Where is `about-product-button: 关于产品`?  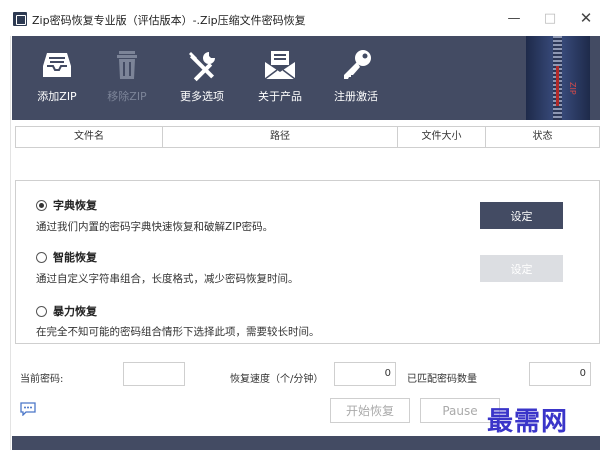
about-product-button: 关于产品 is located at coordinates (280, 78).